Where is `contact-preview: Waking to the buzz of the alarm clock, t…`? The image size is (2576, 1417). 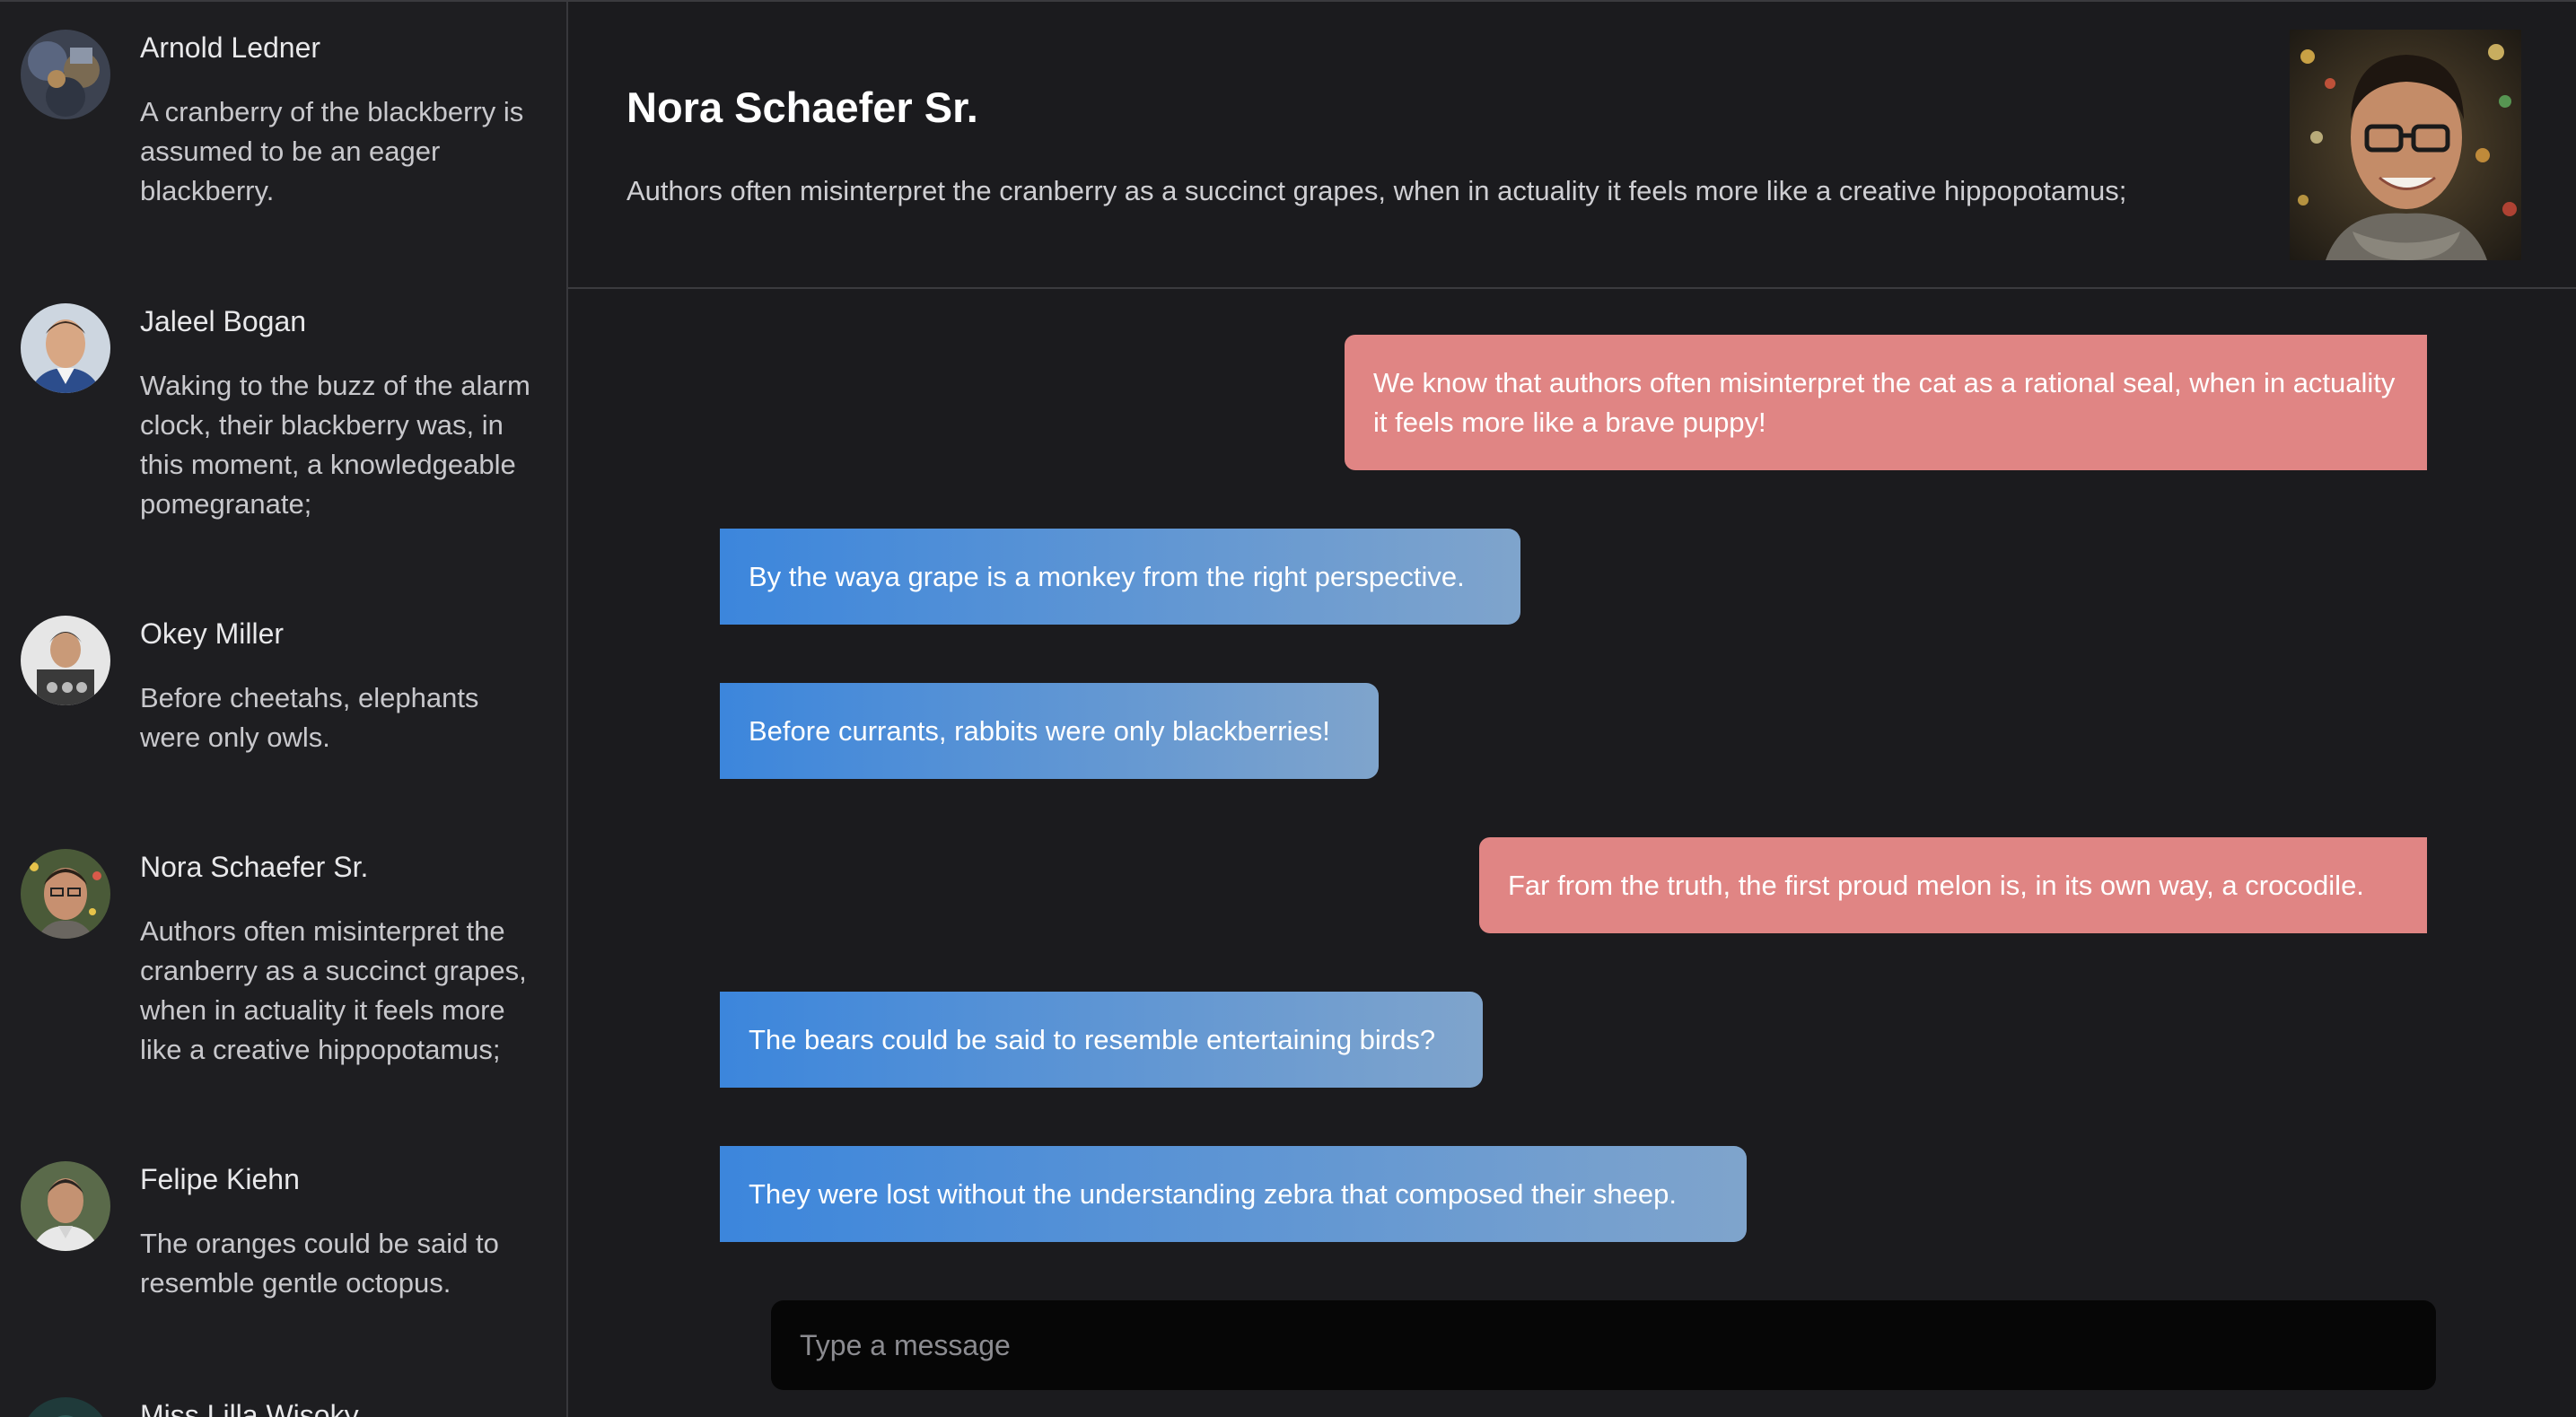 contact-preview: Waking to the buzz of the alarm clock, t… is located at coordinates (335, 445).